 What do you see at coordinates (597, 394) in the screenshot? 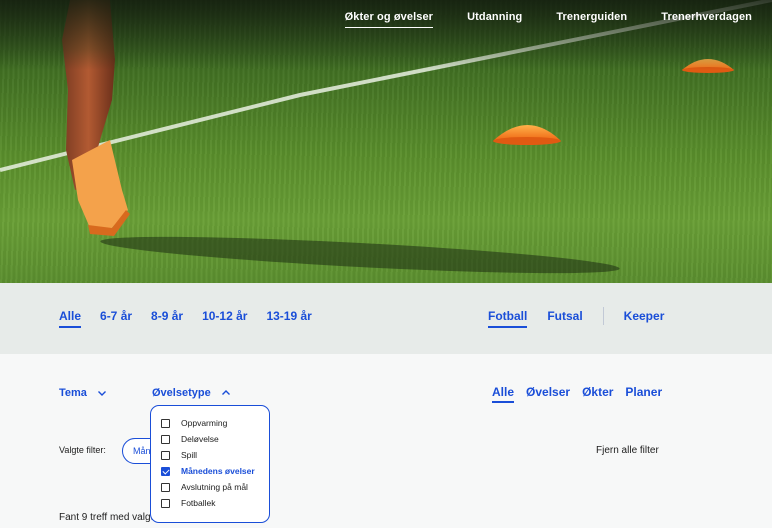
I see `type-filter-okter: Økter` at bounding box center [597, 394].